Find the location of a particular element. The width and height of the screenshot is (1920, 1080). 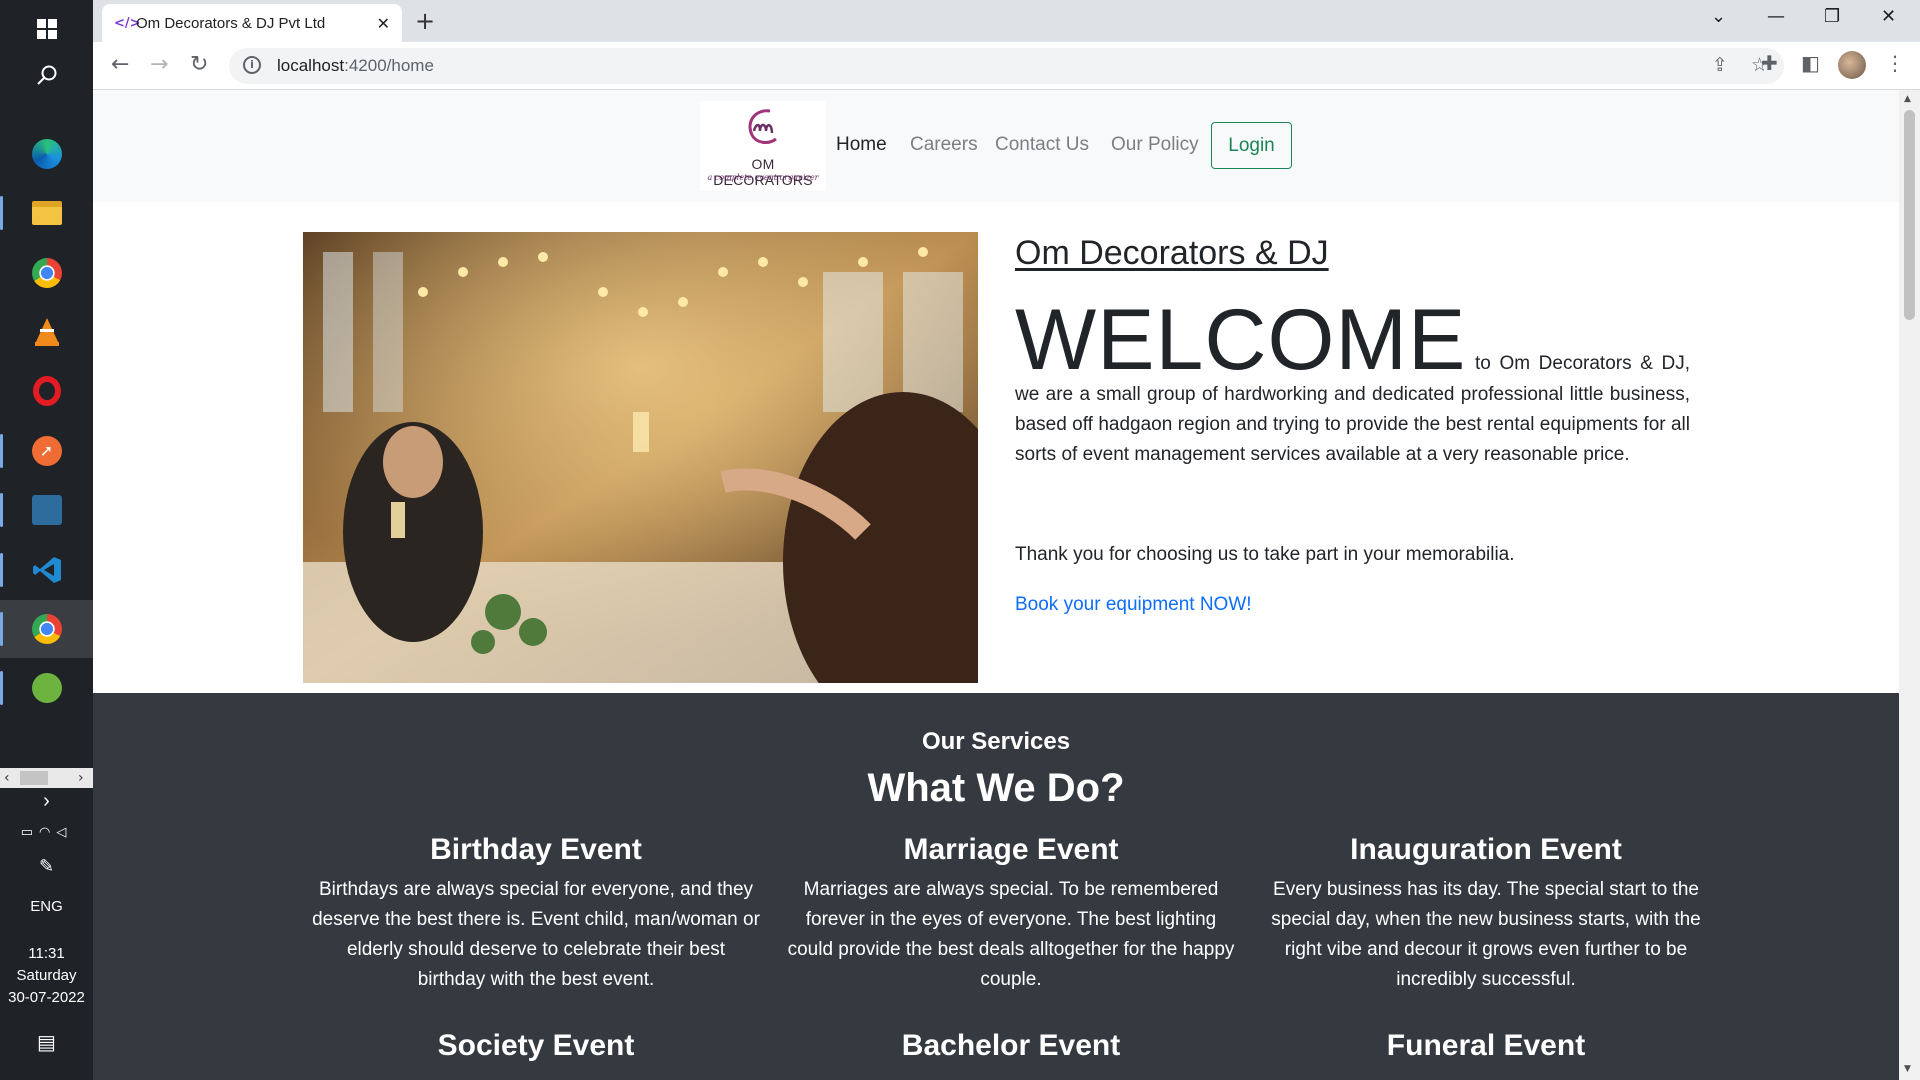

site-info-icon: i is located at coordinates (252, 65).